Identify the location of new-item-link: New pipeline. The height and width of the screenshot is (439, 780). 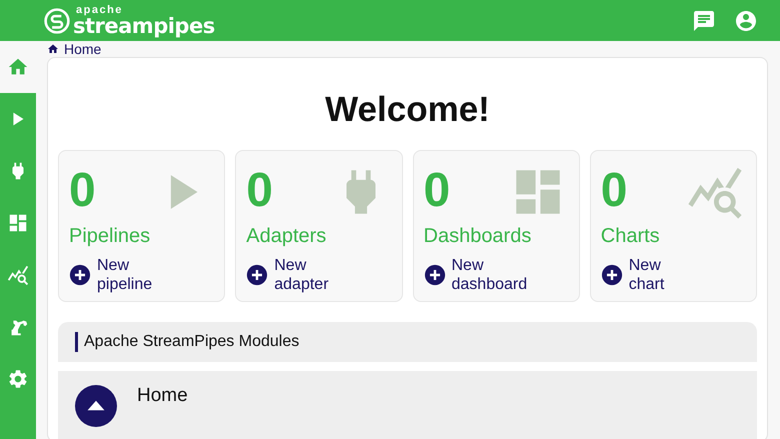
(124, 275).